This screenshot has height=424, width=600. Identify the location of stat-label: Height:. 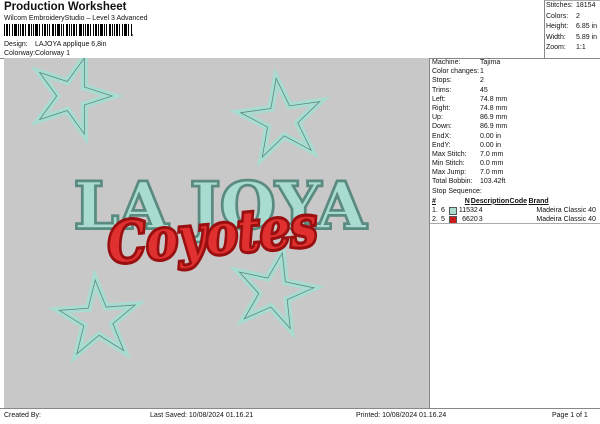
(557, 26).